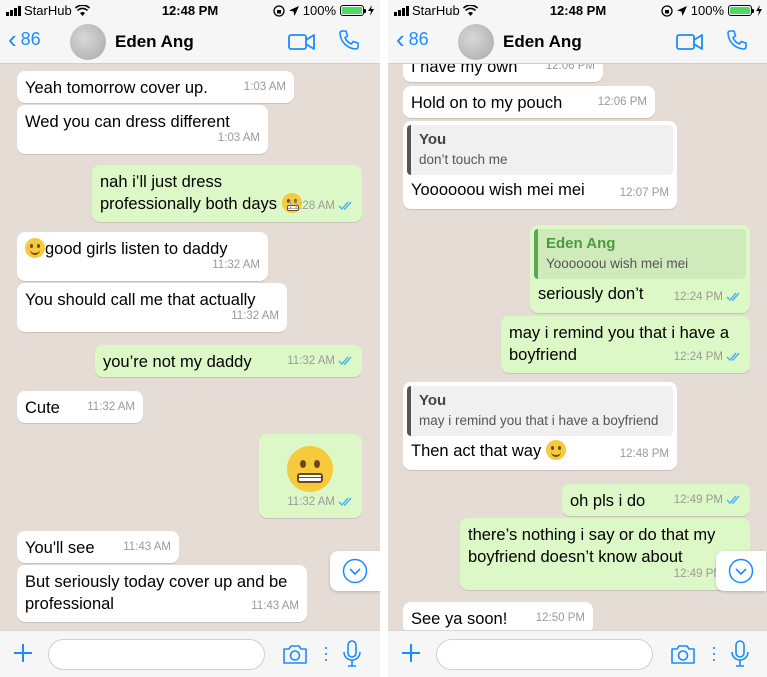 The width and height of the screenshot is (767, 677). Describe the element at coordinates (42, 408) in the screenshot. I see `message-text: Cute` at that location.